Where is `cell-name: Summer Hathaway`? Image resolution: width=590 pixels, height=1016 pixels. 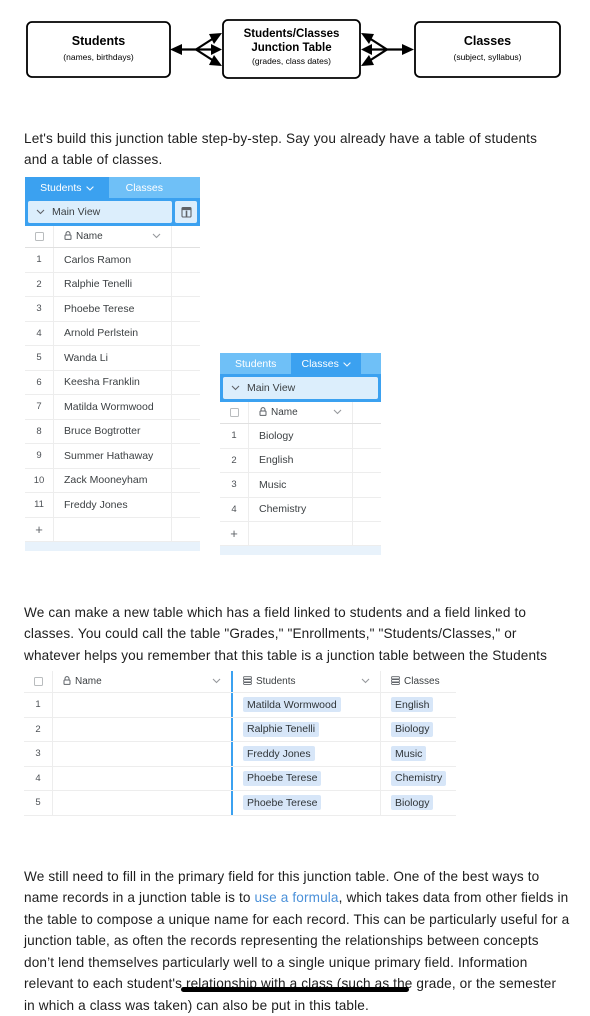
cell-name: Summer Hathaway is located at coordinates (112, 456).